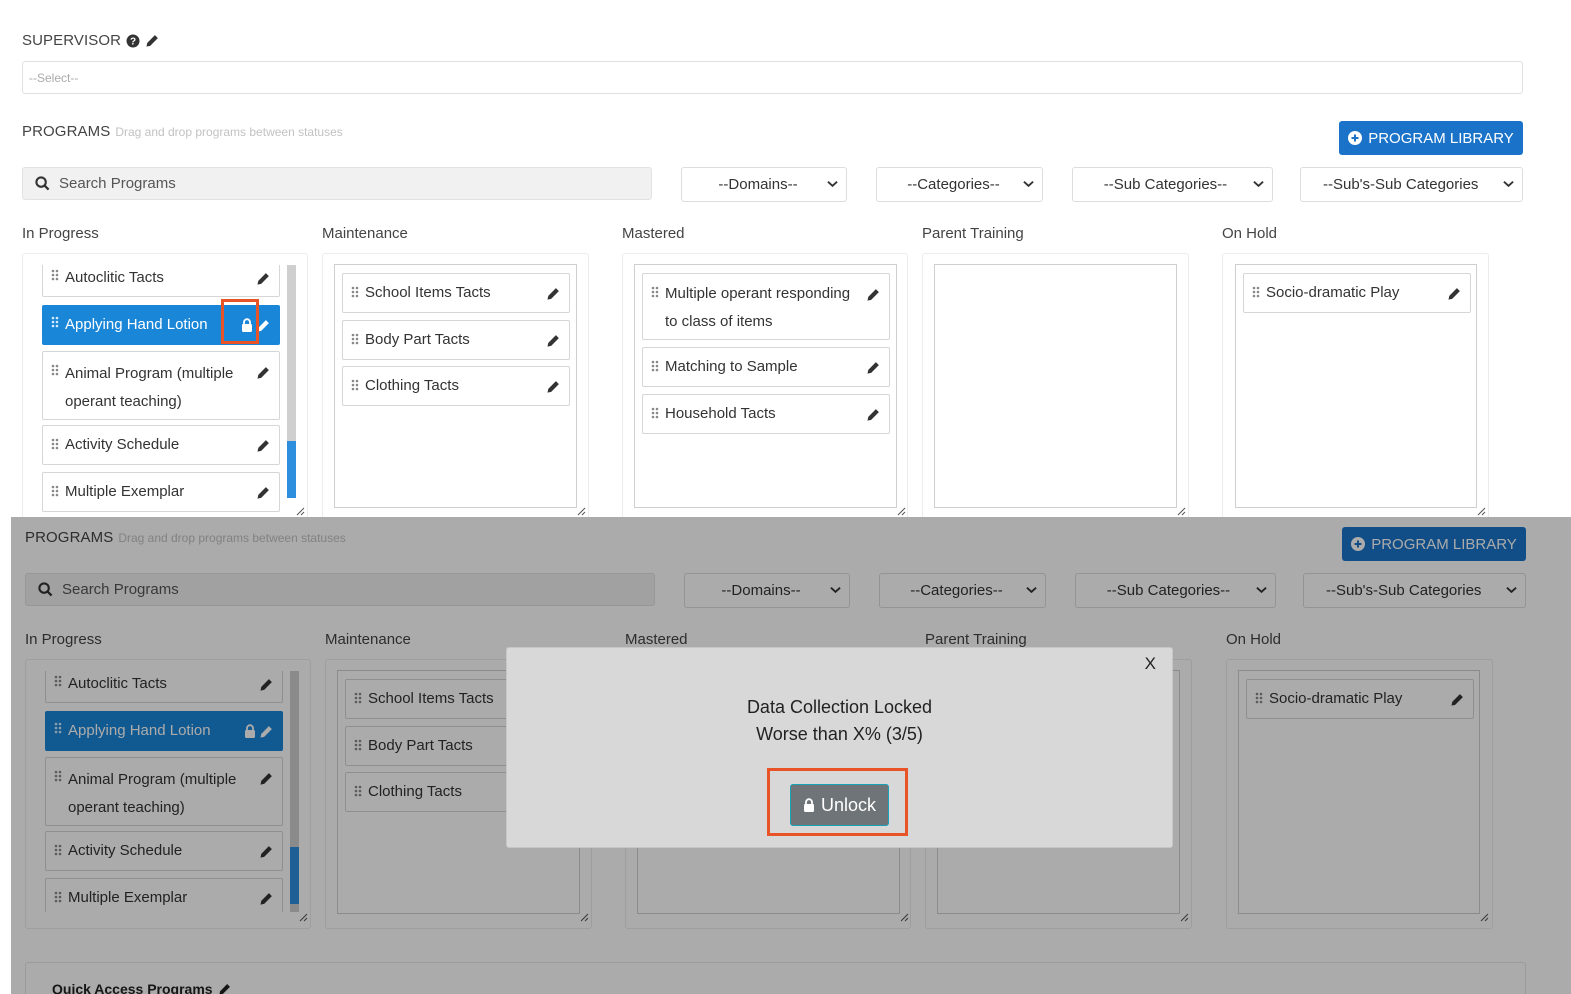 The height and width of the screenshot is (994, 1571). What do you see at coordinates (122, 445) in the screenshot?
I see `program-card-label: Activity Schedule` at bounding box center [122, 445].